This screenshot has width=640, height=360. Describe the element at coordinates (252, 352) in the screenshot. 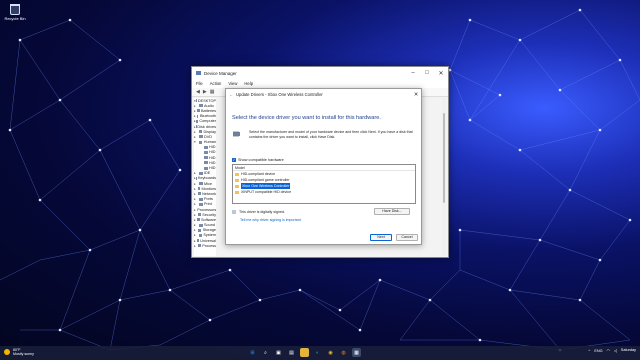

I see `windows-start-icon: ⊞` at that location.